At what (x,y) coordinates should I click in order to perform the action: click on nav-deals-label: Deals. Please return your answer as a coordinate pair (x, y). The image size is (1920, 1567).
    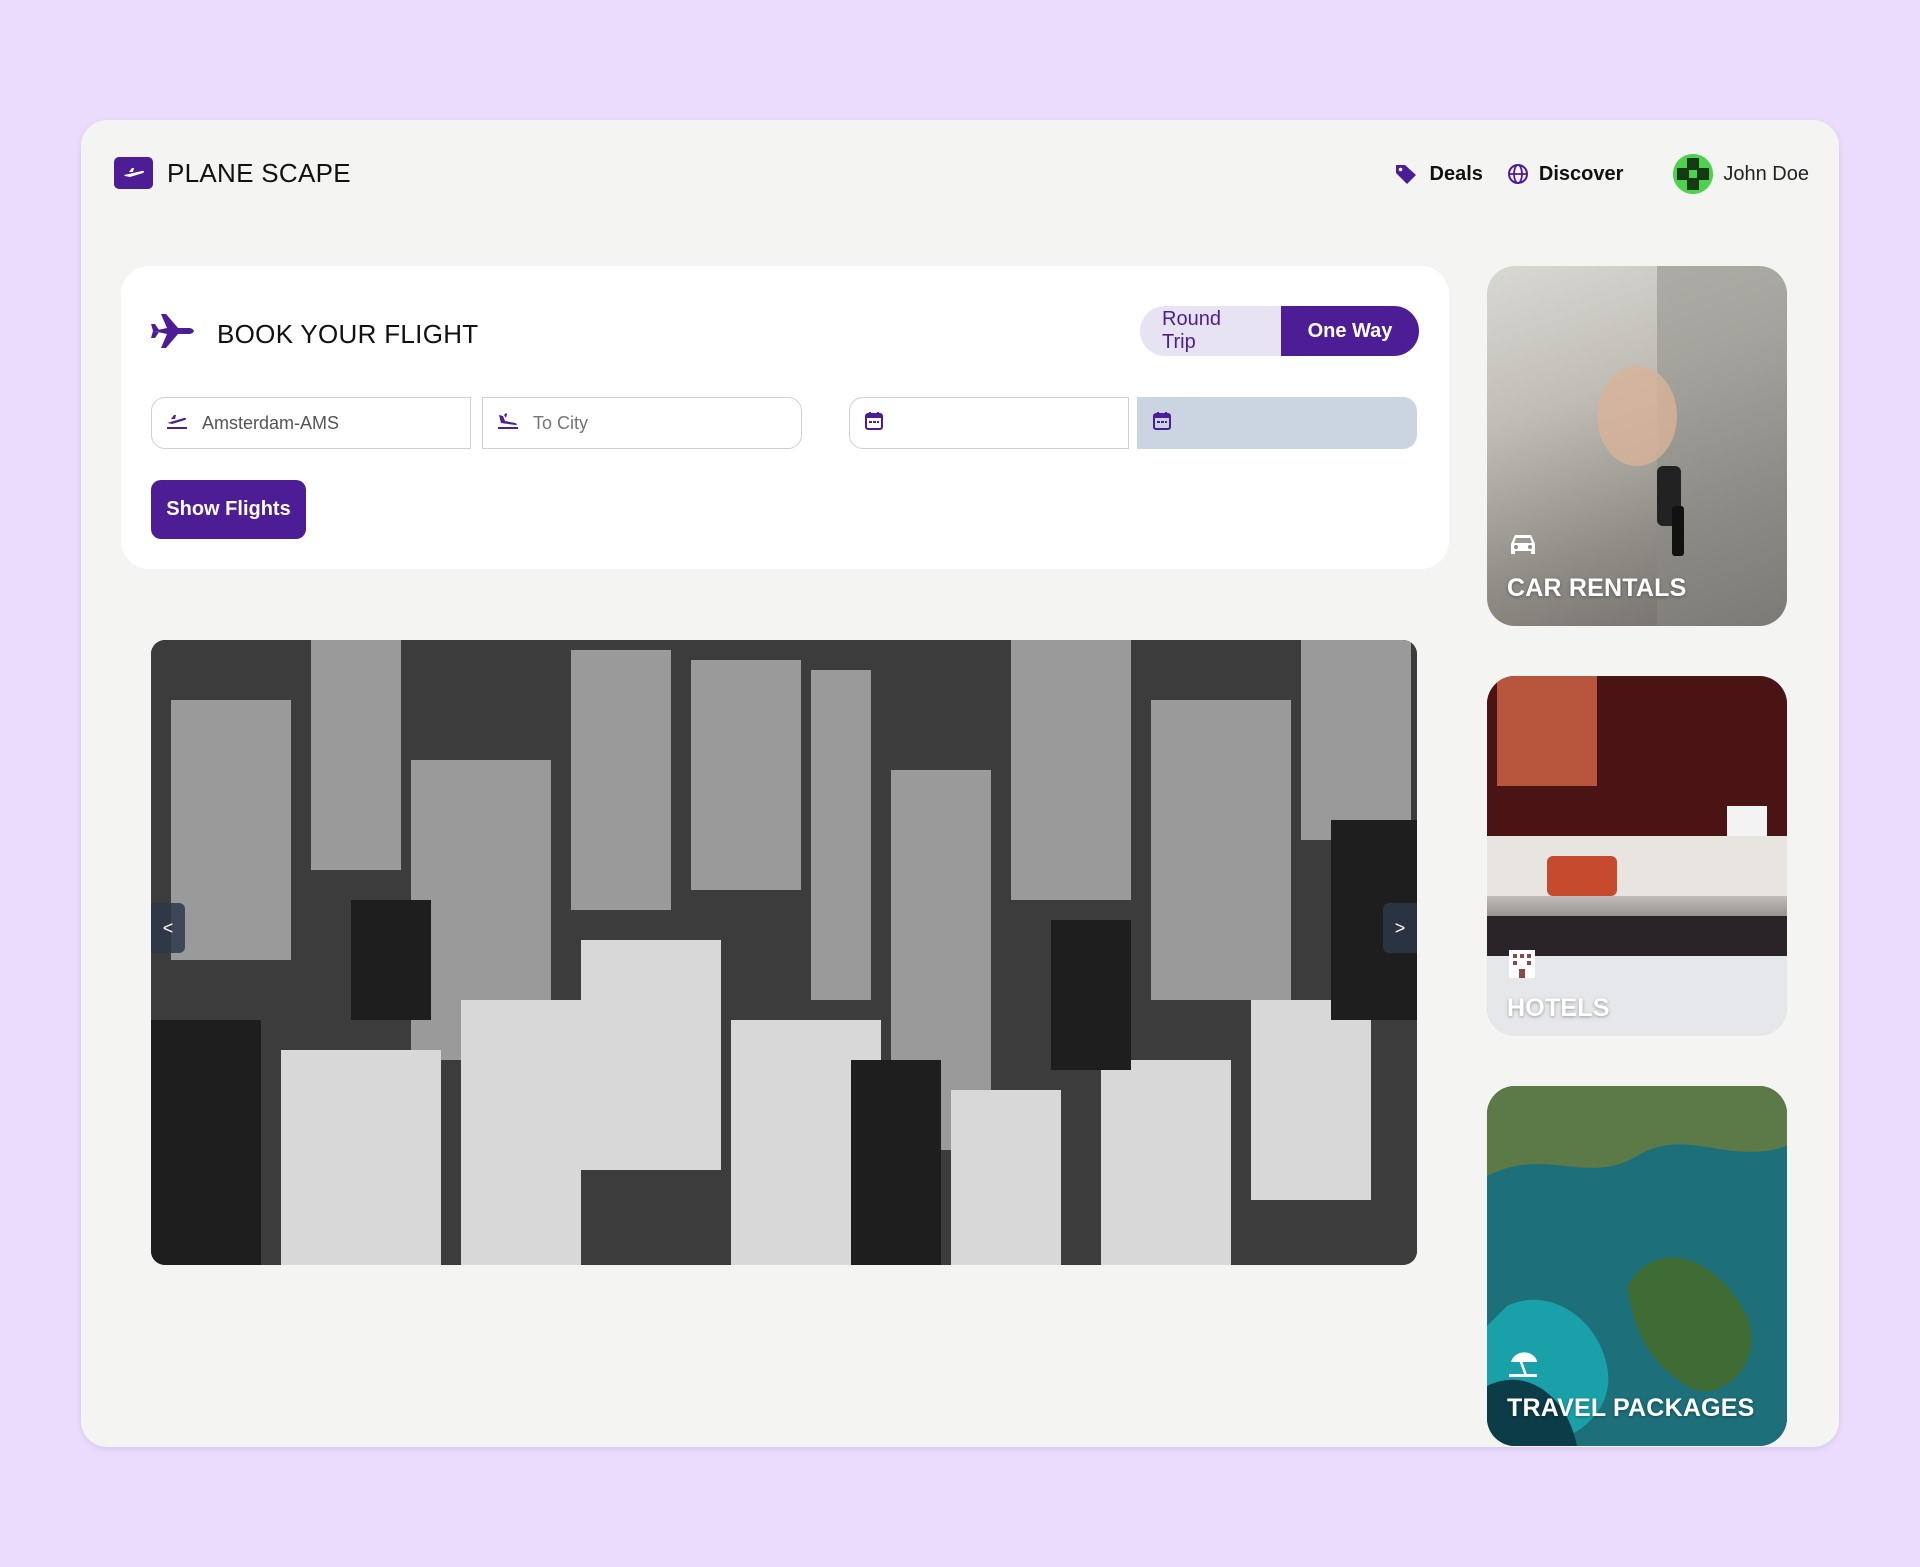
    Looking at the image, I should click on (1456, 173).